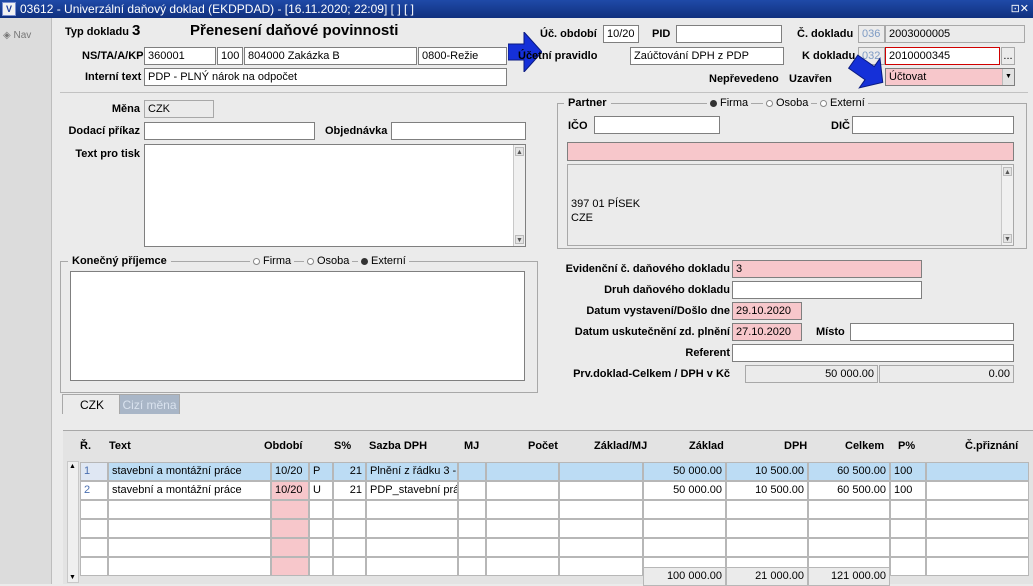 Image resolution: width=1033 pixels, height=586 pixels. What do you see at coordinates (942, 56) in the screenshot?
I see `k-dokladu-field: 2010000345` at bounding box center [942, 56].